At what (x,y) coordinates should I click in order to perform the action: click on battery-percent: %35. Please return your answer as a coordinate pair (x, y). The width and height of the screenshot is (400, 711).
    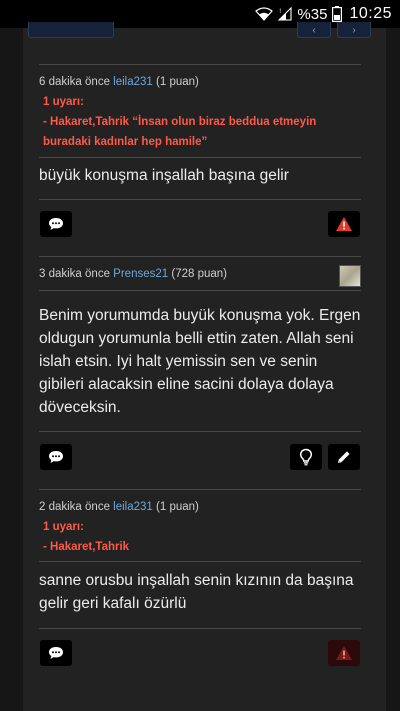
    Looking at the image, I should click on (312, 14).